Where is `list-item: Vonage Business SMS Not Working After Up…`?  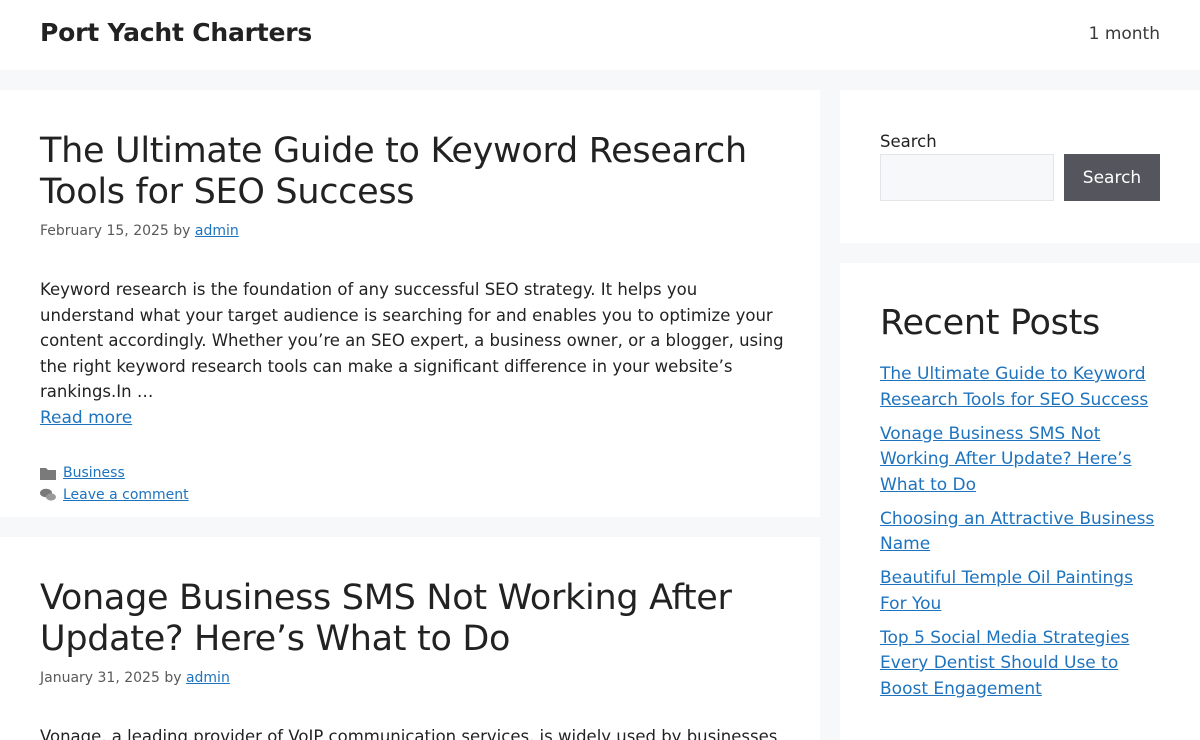
list-item: Vonage Business SMS Not Working After Up… is located at coordinates (1020, 460).